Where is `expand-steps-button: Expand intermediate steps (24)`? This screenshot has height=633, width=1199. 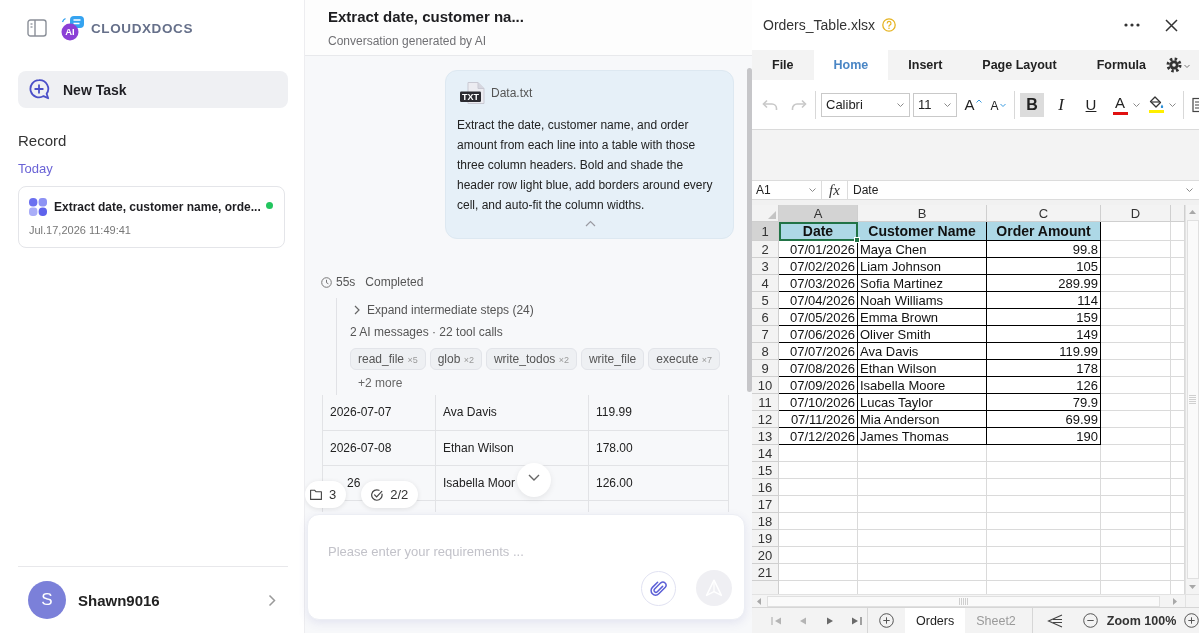
expand-steps-button: Expand intermediate steps (24) is located at coordinates (442, 310).